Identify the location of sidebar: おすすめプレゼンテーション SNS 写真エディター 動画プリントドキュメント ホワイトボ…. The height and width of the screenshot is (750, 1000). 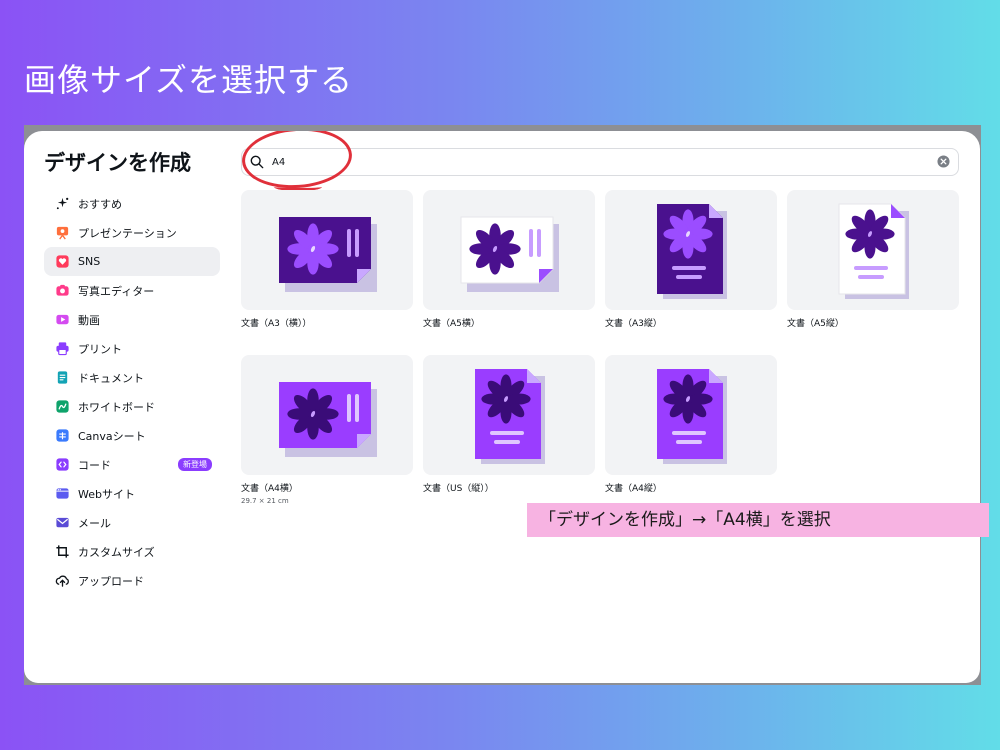
(132, 392).